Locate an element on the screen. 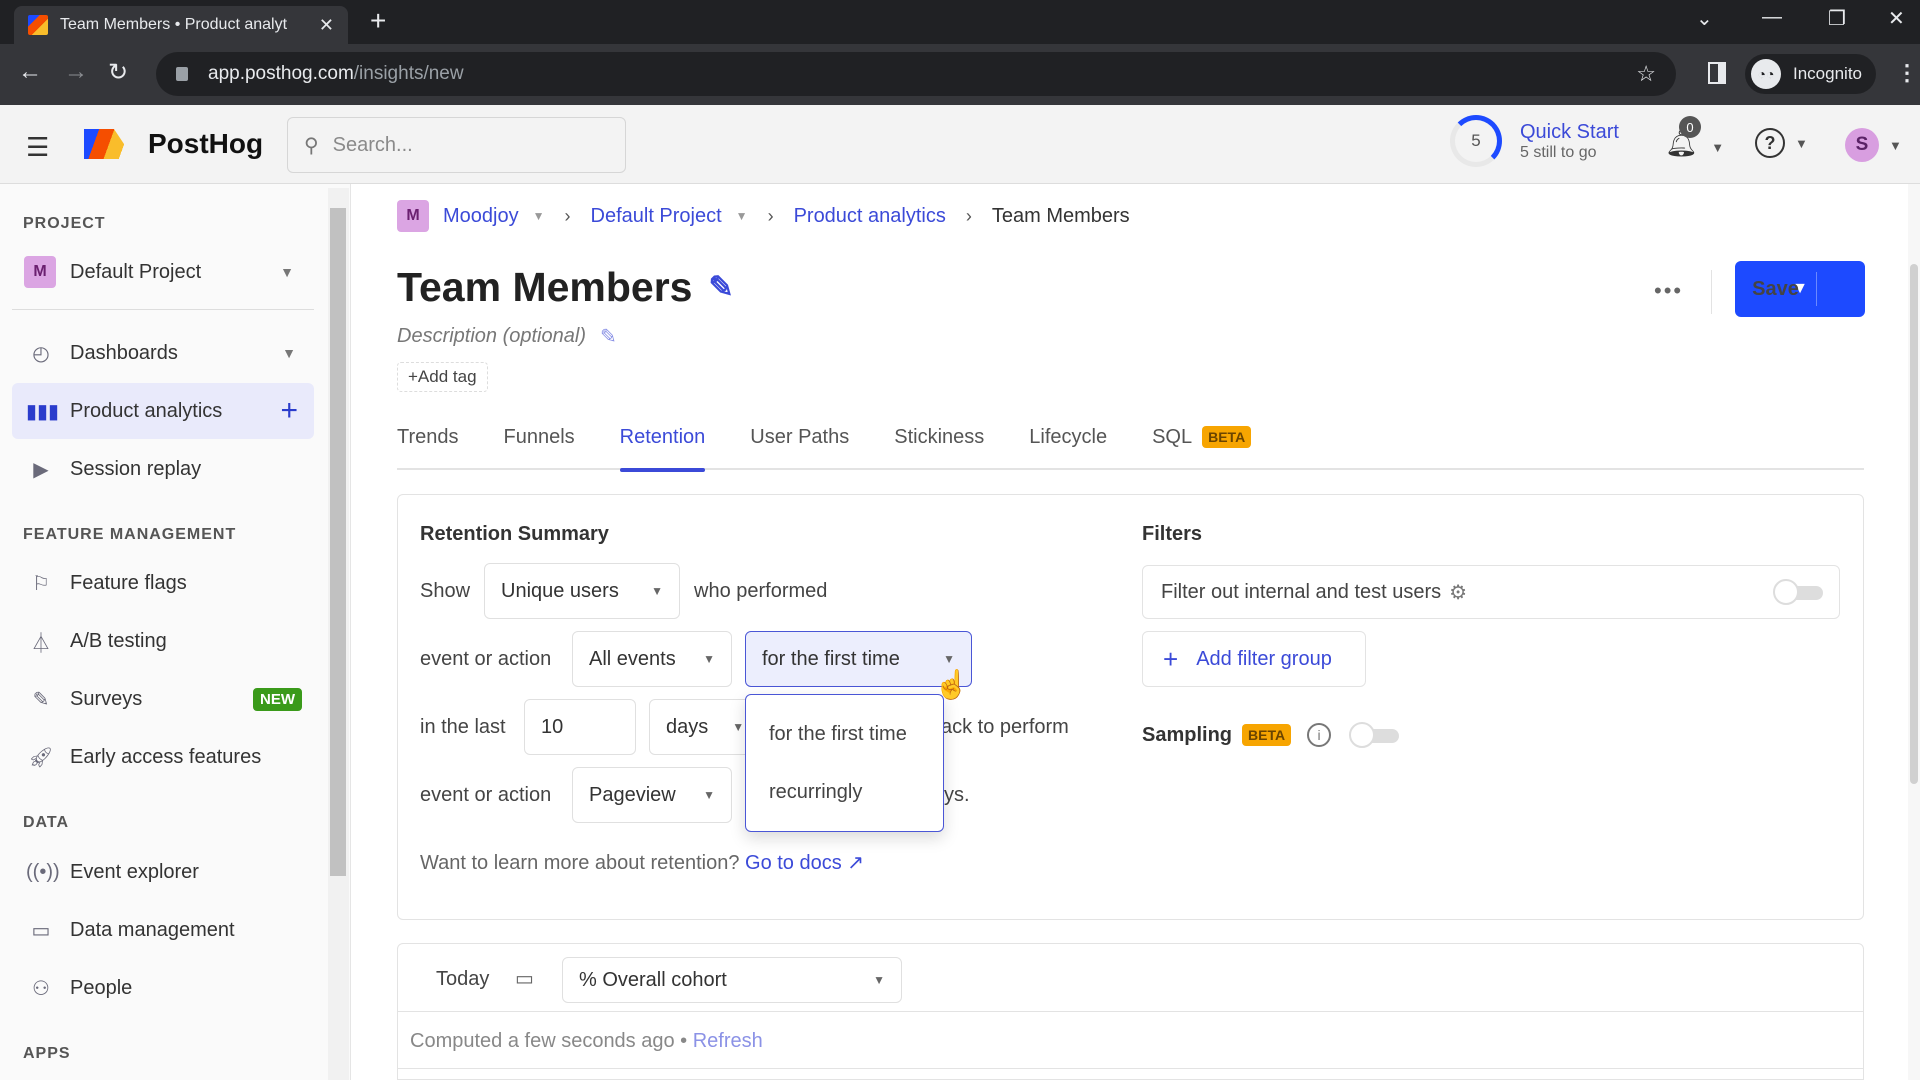 Image resolution: width=1920 pixels, height=1080 pixels. sidebar-item-surveys: ✎ Surveys NEW is located at coordinates (163, 699).